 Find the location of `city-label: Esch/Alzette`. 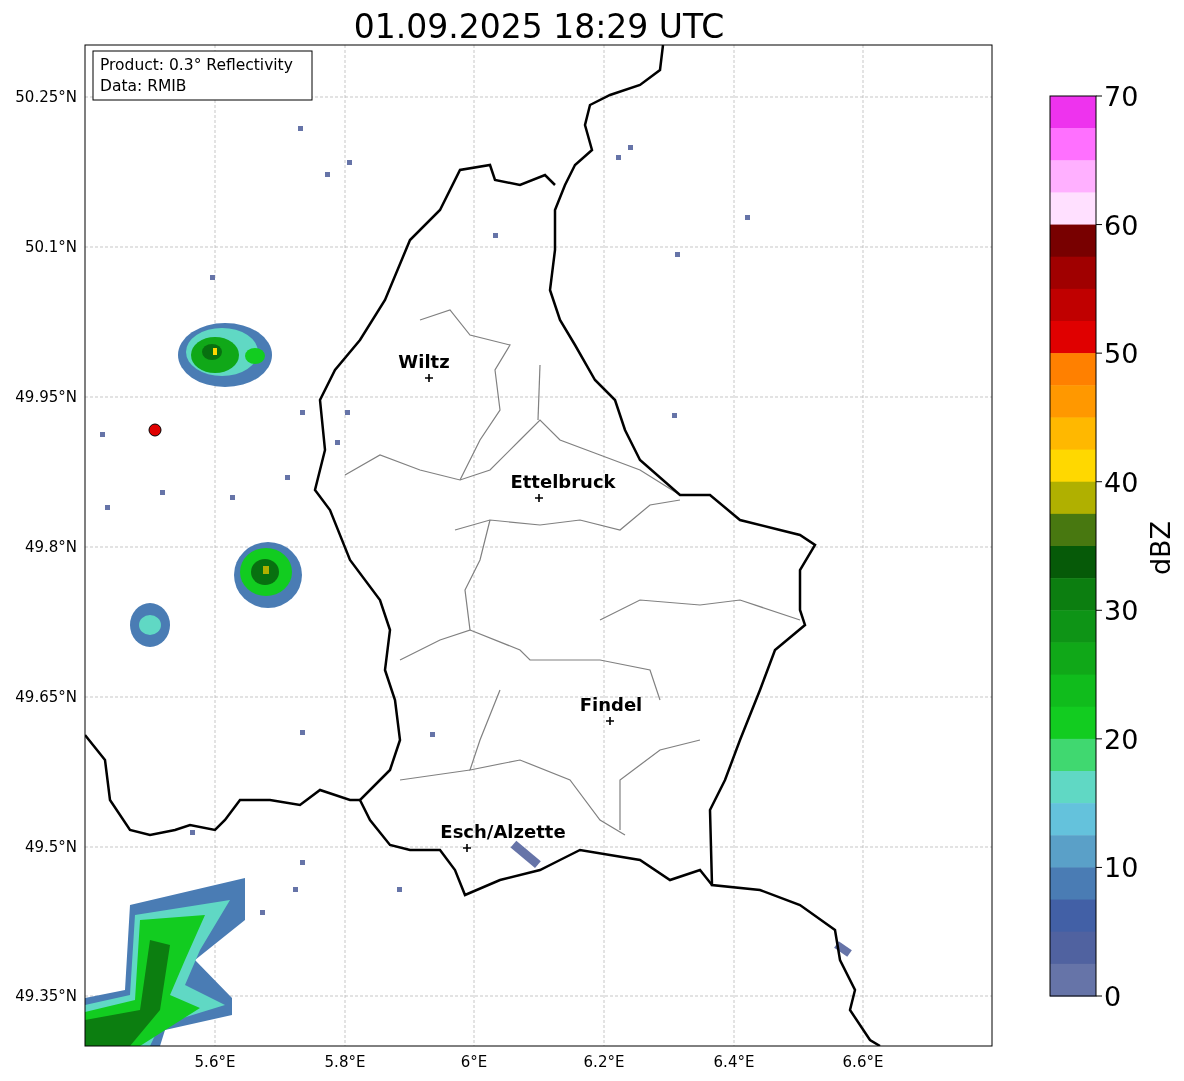

city-label: Esch/Alzette is located at coordinates (503, 831).